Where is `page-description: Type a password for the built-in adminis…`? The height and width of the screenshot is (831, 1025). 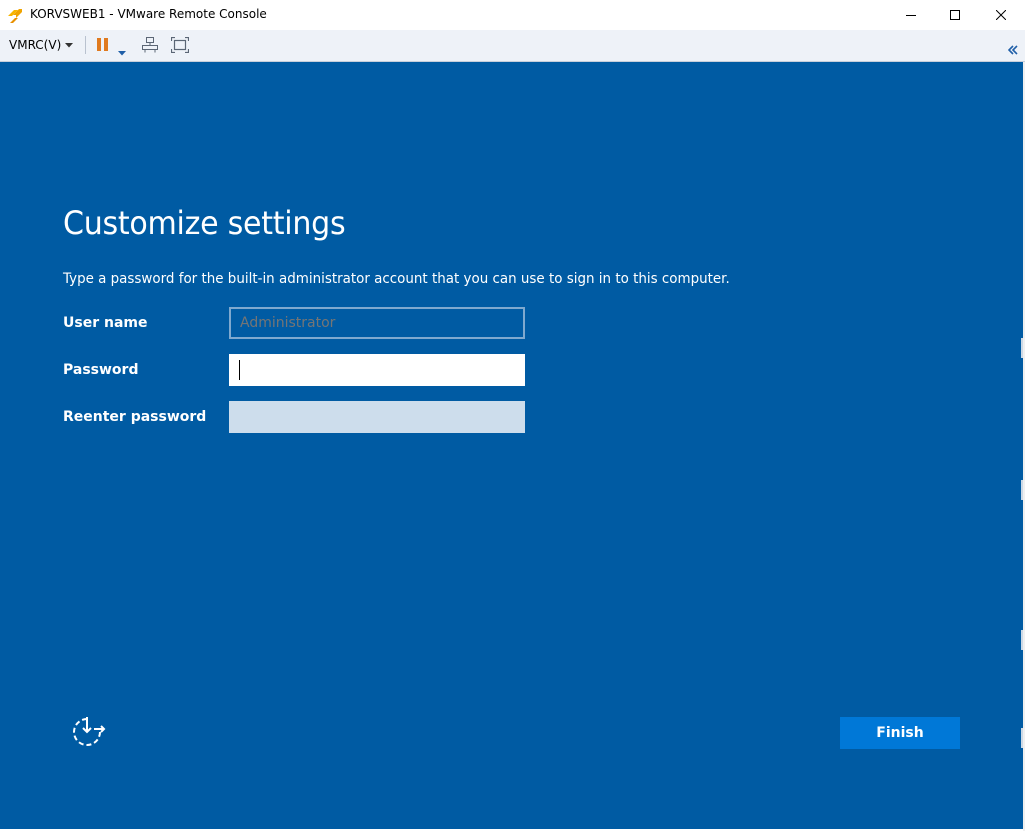
page-description: Type a password for the built-in adminis… is located at coordinates (396, 279).